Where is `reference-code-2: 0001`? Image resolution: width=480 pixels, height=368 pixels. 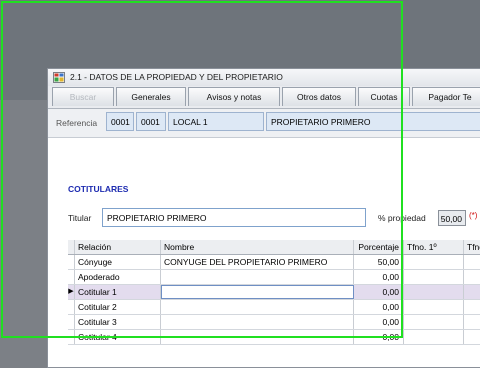 reference-code-2: 0001 is located at coordinates (151, 121).